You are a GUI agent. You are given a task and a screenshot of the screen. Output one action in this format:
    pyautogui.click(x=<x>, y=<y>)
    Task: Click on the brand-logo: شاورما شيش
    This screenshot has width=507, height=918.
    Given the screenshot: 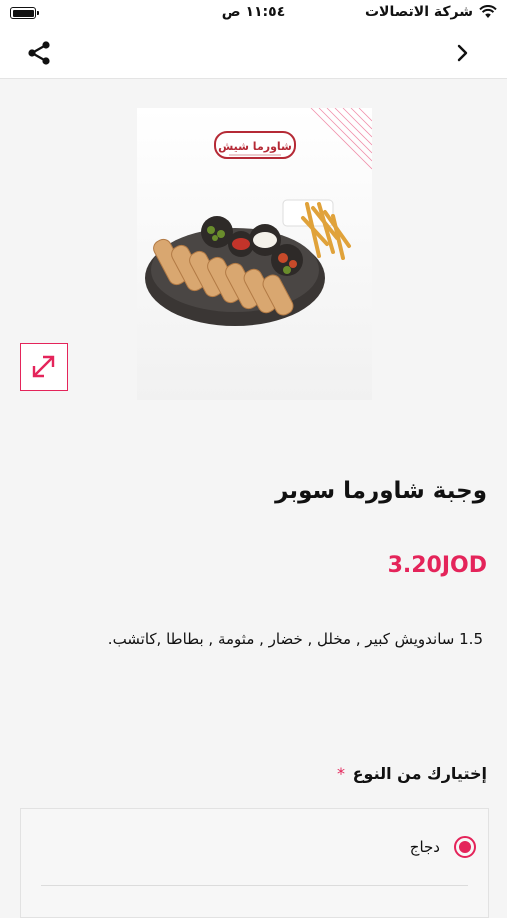 What is the action you would take?
    pyautogui.click(x=255, y=145)
    